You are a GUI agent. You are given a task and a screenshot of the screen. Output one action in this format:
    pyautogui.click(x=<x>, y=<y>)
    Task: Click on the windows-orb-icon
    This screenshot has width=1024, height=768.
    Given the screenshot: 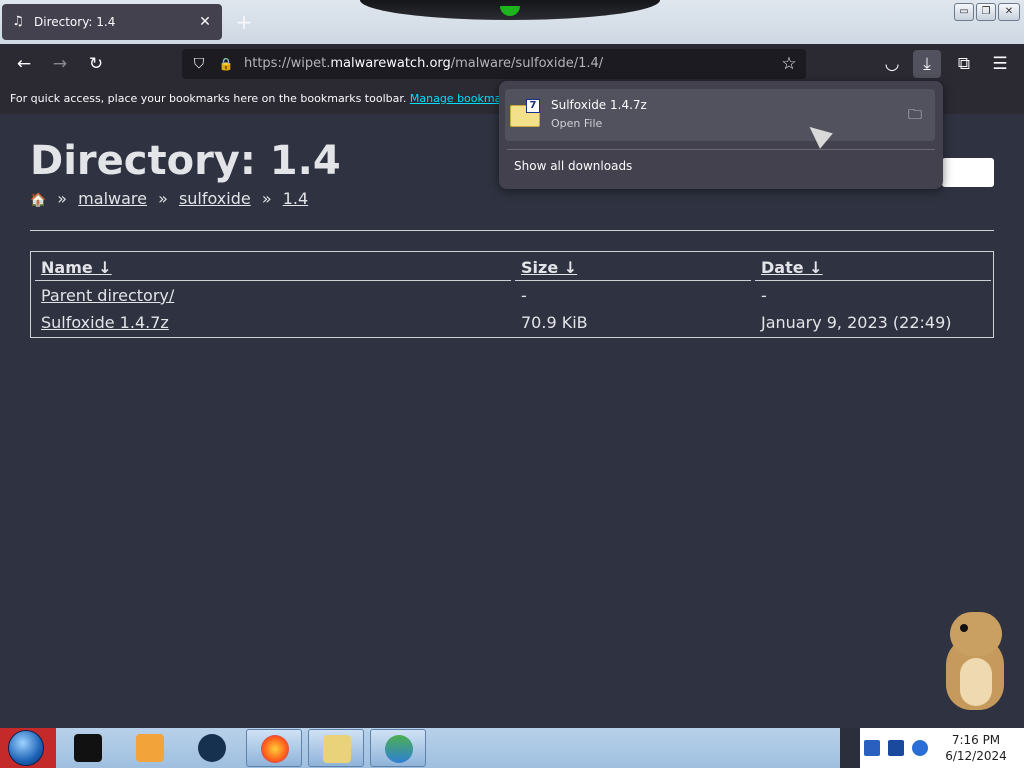 What is the action you would take?
    pyautogui.click(x=26, y=748)
    